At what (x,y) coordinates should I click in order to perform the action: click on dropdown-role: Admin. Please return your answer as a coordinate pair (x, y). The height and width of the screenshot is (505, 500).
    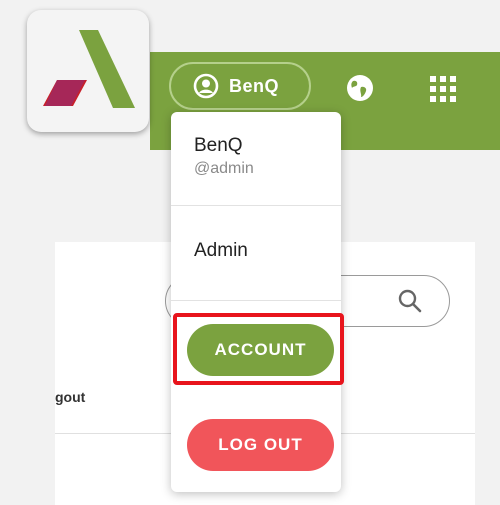
    Looking at the image, I should click on (221, 250).